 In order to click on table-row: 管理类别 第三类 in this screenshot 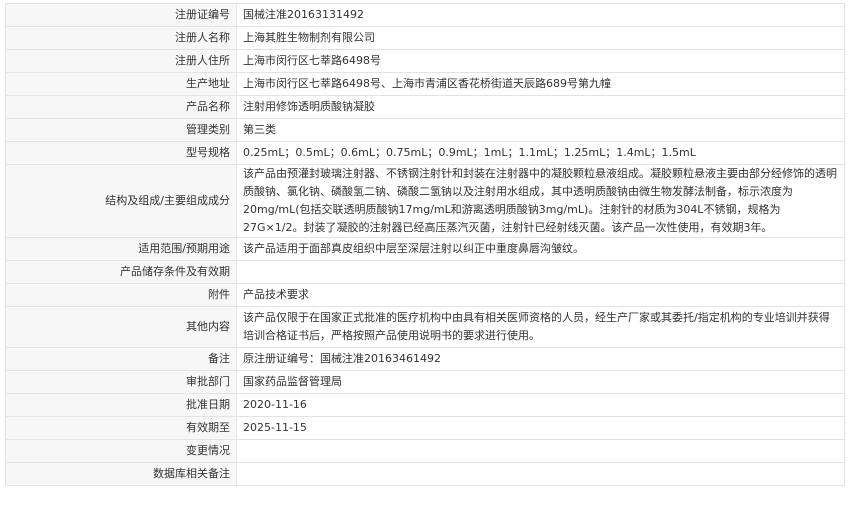, I will do `click(425, 130)`.